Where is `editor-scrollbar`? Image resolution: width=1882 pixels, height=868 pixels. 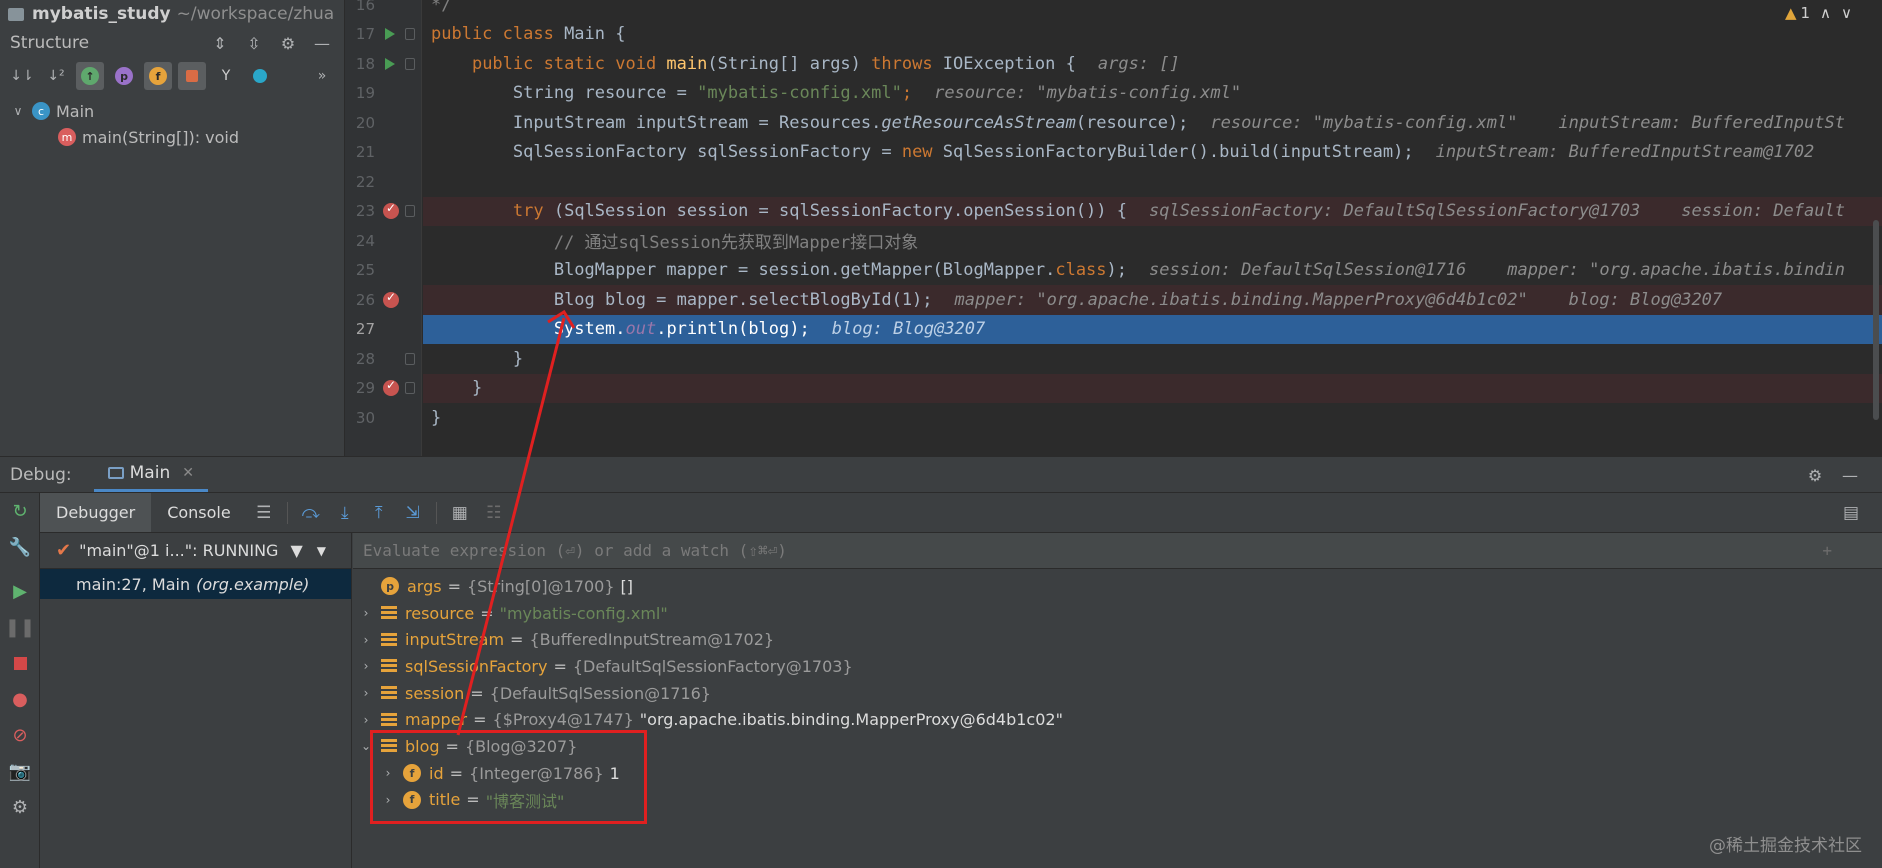 editor-scrollbar is located at coordinates (1876, 250).